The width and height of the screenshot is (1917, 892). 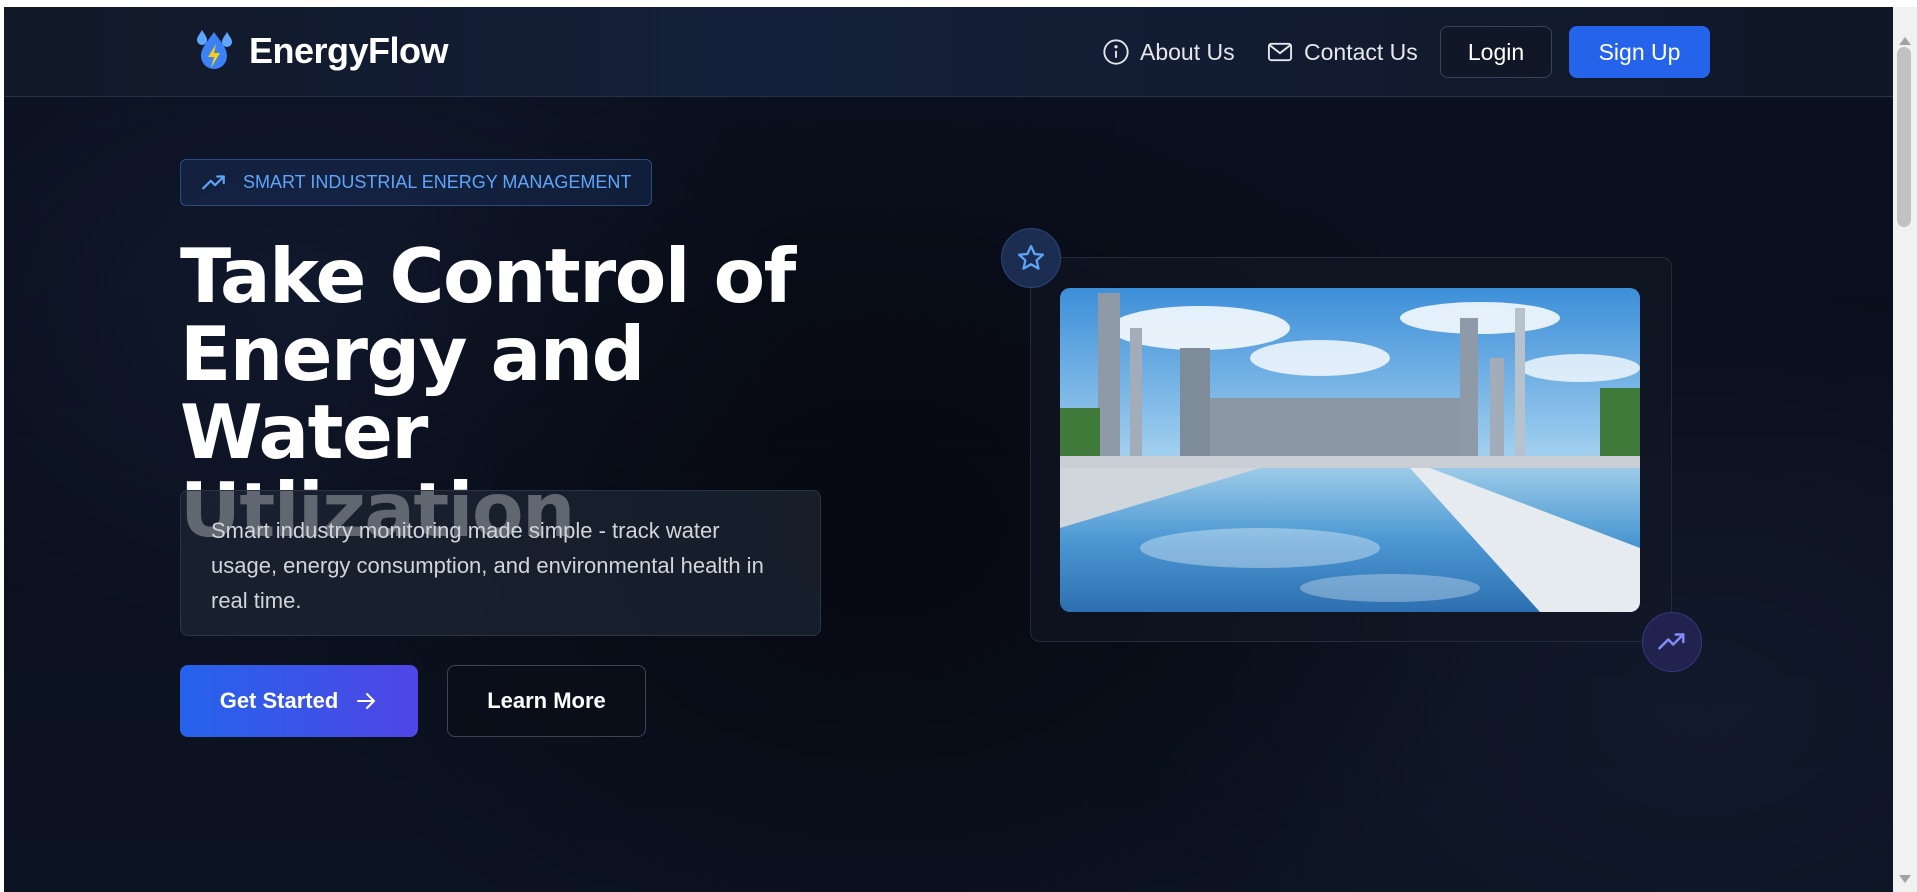 What do you see at coordinates (437, 182) in the screenshot?
I see `hero-badge-label: SMART INDUSTRIAL ENERGY MANAGEMENT` at bounding box center [437, 182].